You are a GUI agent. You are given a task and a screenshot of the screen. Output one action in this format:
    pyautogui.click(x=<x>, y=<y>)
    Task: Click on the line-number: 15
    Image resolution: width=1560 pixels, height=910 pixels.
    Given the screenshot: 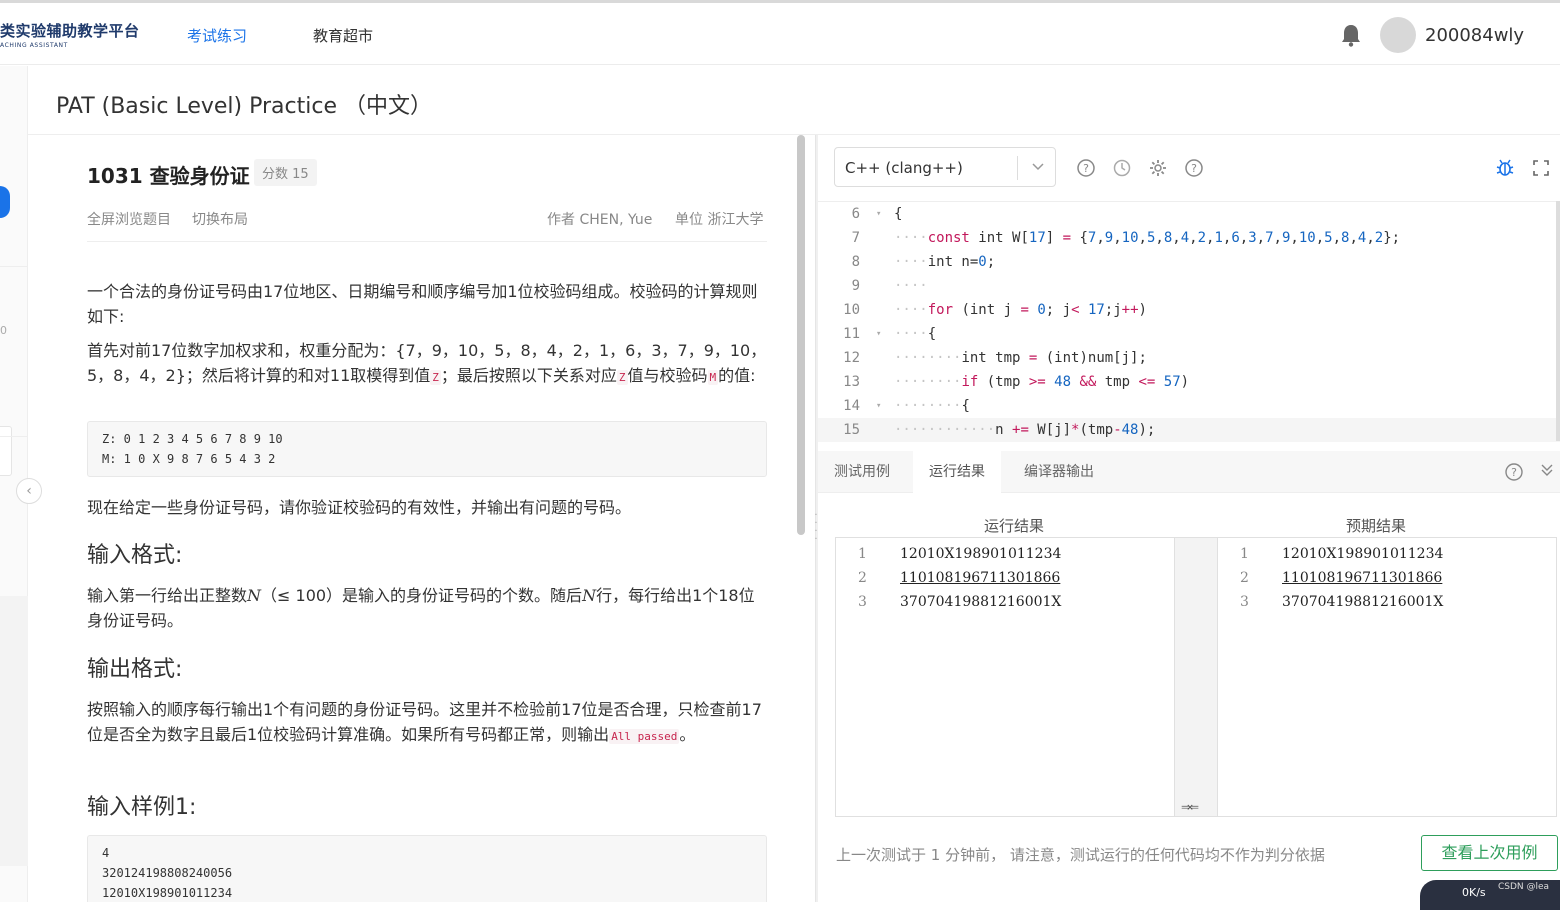 What is the action you would take?
    pyautogui.click(x=851, y=430)
    